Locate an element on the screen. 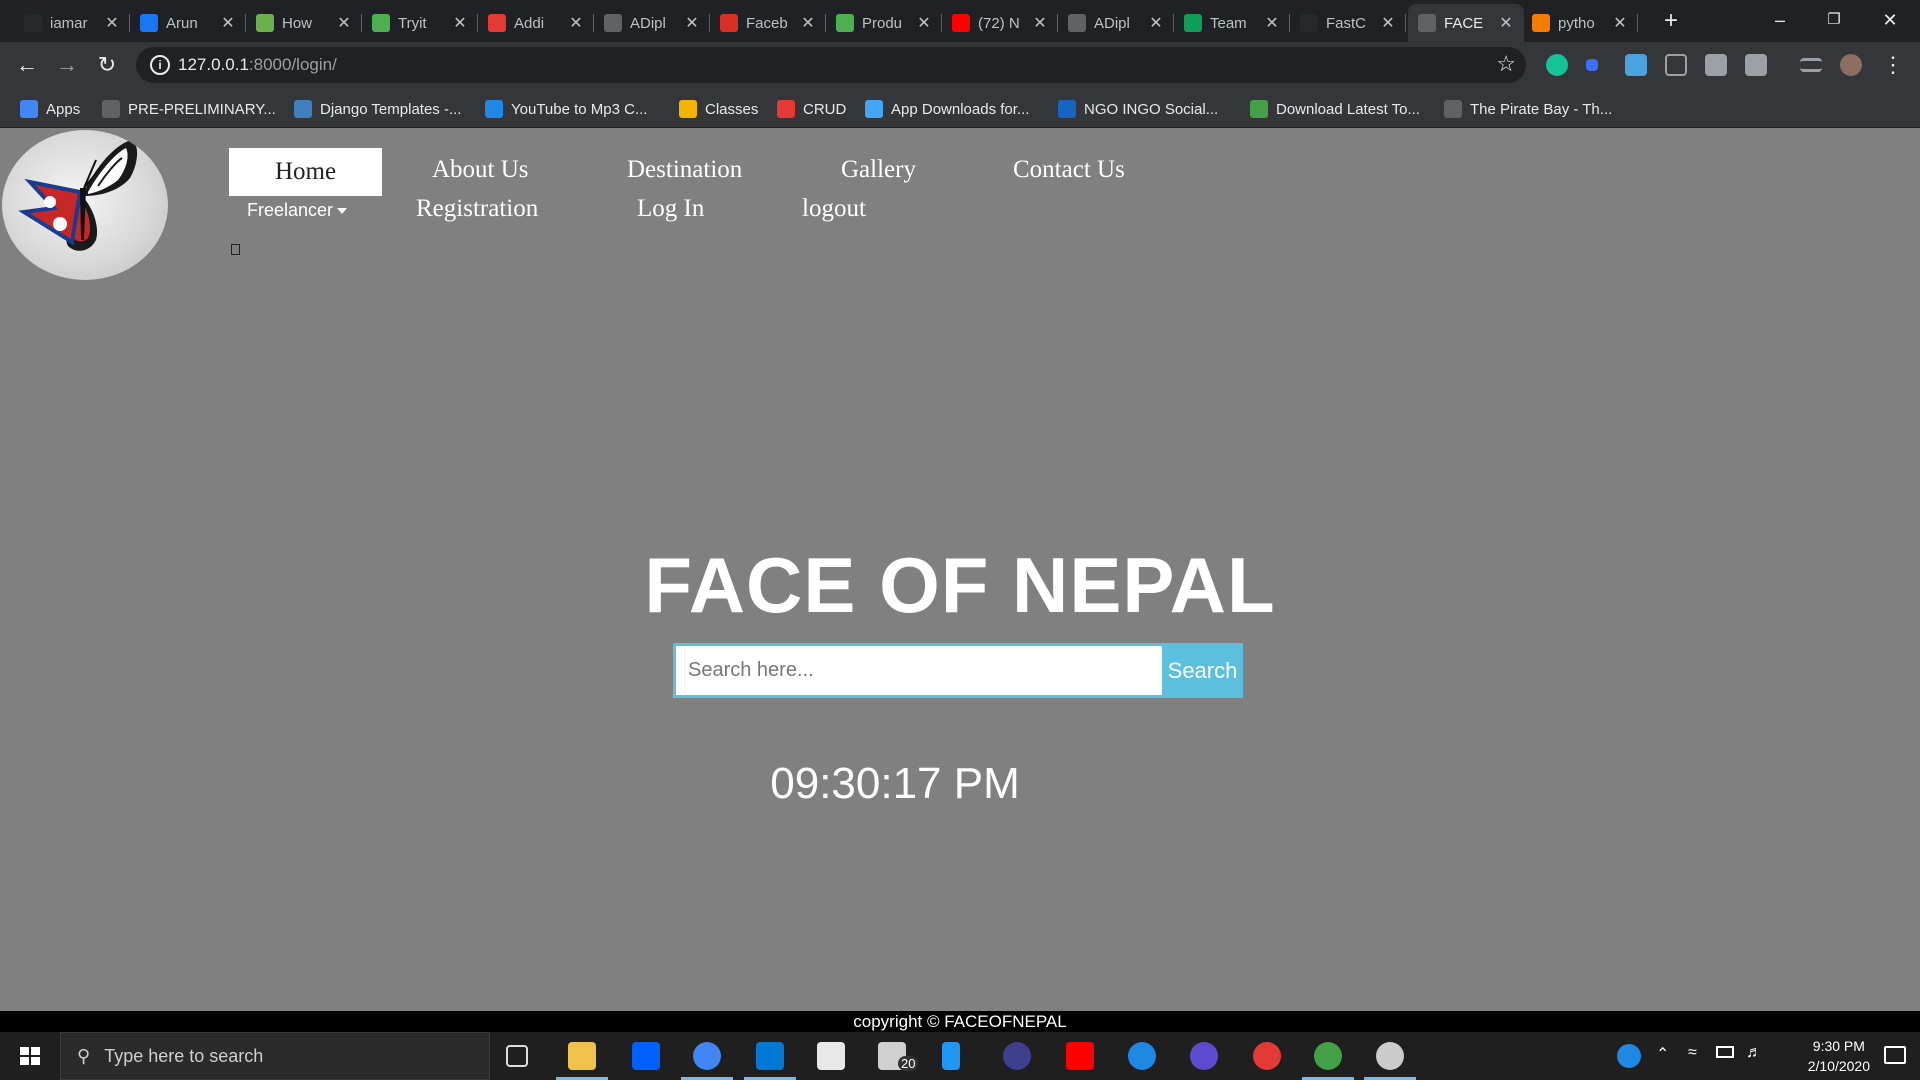 The image size is (1920, 1080). close-window-button: ✕ is located at coordinates (1890, 20).